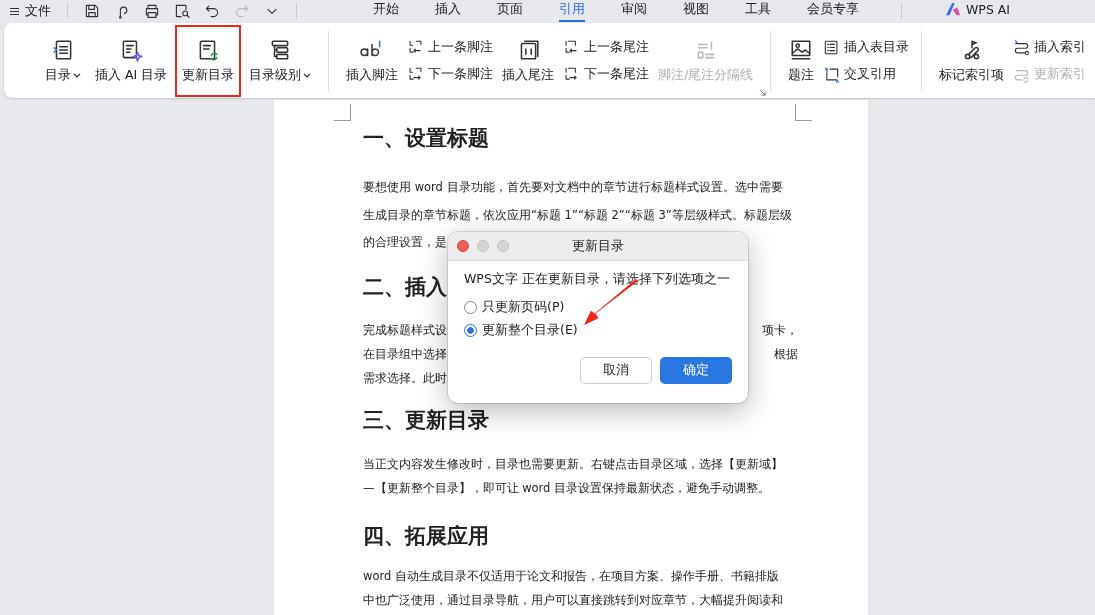 Image resolution: width=1095 pixels, height=615 pixels. Describe the element at coordinates (1022, 47) in the screenshot. I see `route-icon` at that location.